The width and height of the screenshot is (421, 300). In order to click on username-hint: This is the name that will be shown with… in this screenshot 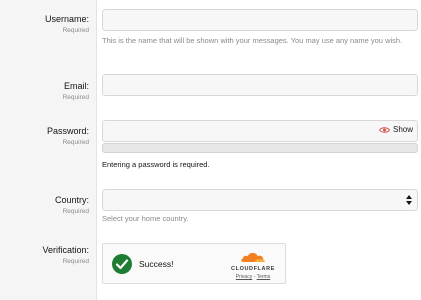, I will do `click(252, 40)`.